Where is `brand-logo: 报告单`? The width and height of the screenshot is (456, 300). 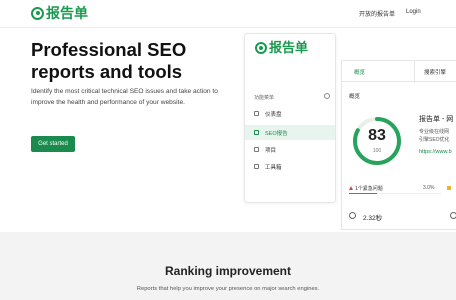
brand-logo: 报告单 is located at coordinates (59, 13).